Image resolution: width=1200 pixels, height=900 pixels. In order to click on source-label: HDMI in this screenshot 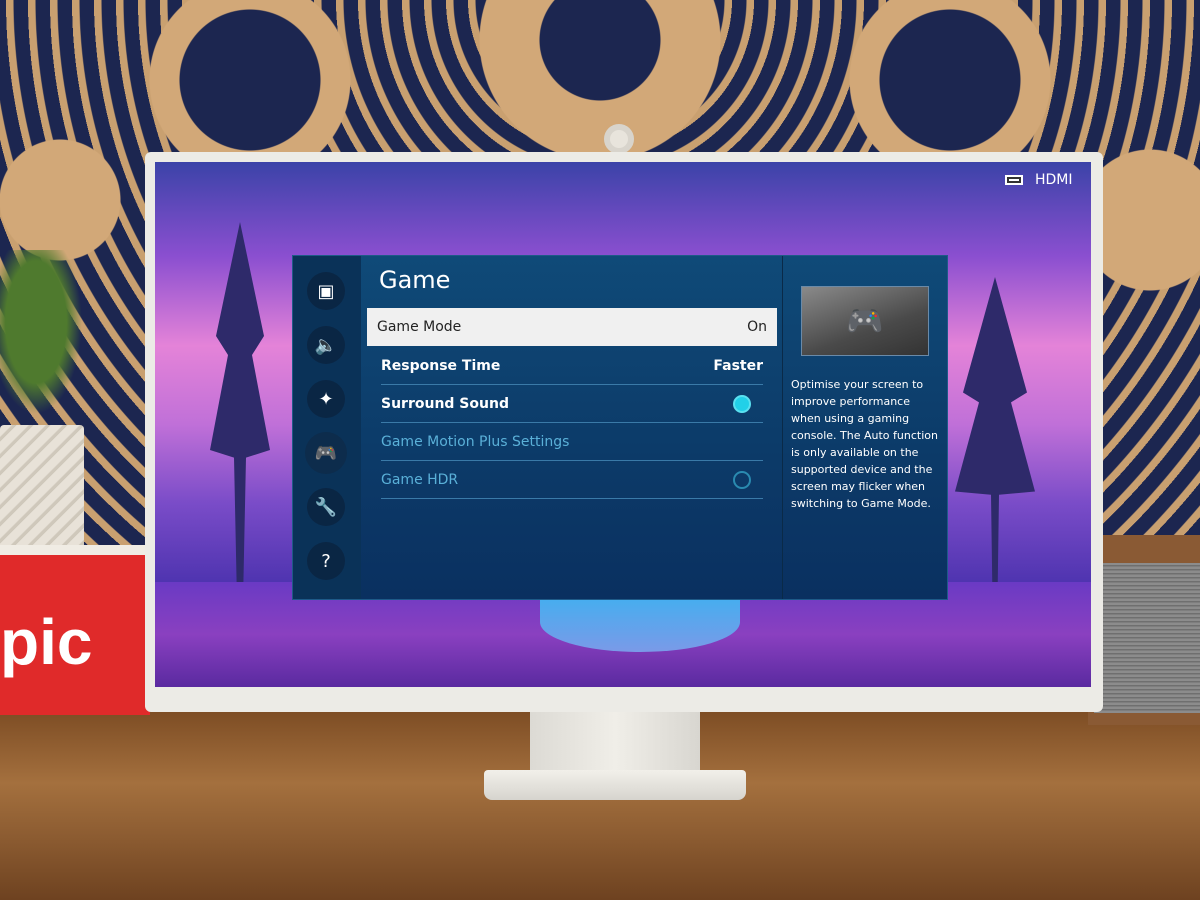, I will do `click(1054, 180)`.